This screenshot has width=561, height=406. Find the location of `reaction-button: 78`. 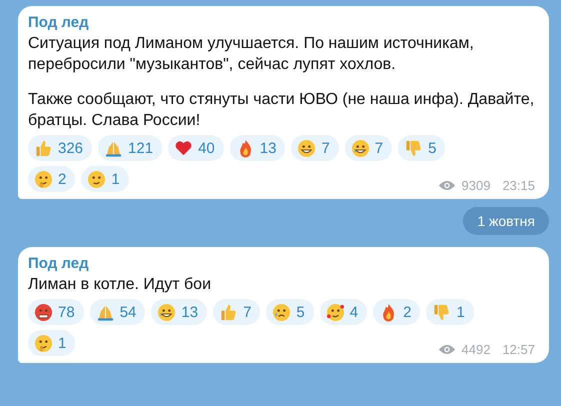

reaction-button: 78 is located at coordinates (56, 312).